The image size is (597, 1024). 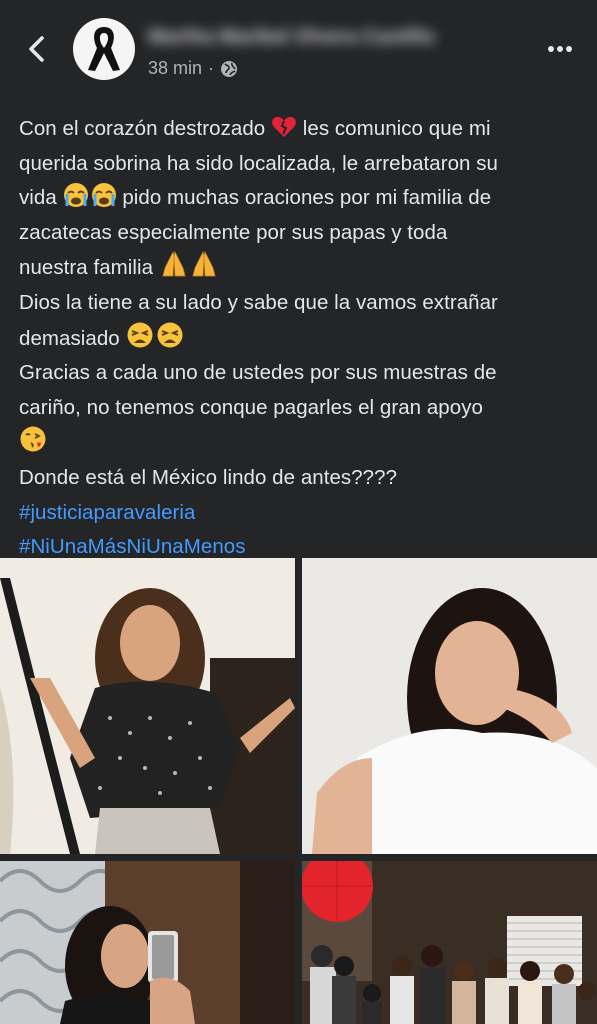 What do you see at coordinates (175, 68) in the screenshot?
I see `post-time: 38 min` at bounding box center [175, 68].